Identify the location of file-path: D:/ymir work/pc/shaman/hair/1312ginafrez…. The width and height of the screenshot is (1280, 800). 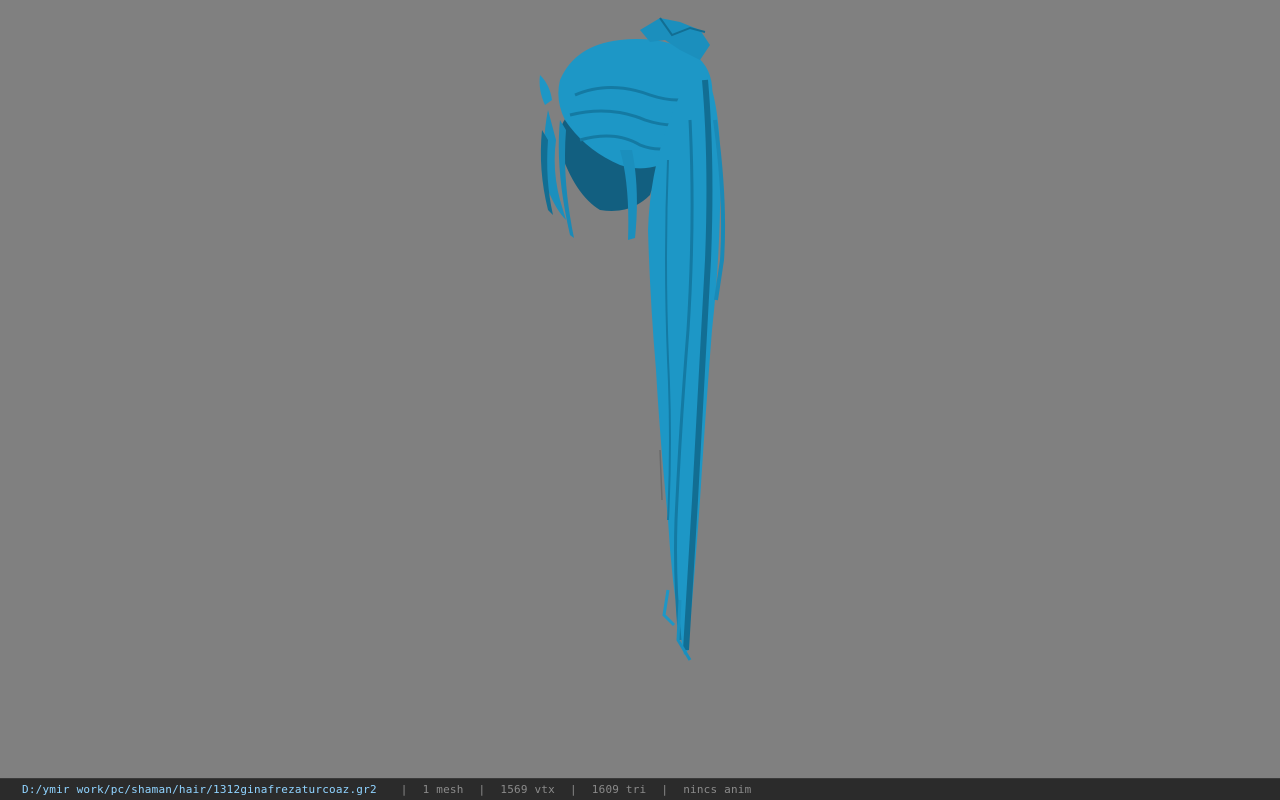
(199, 789).